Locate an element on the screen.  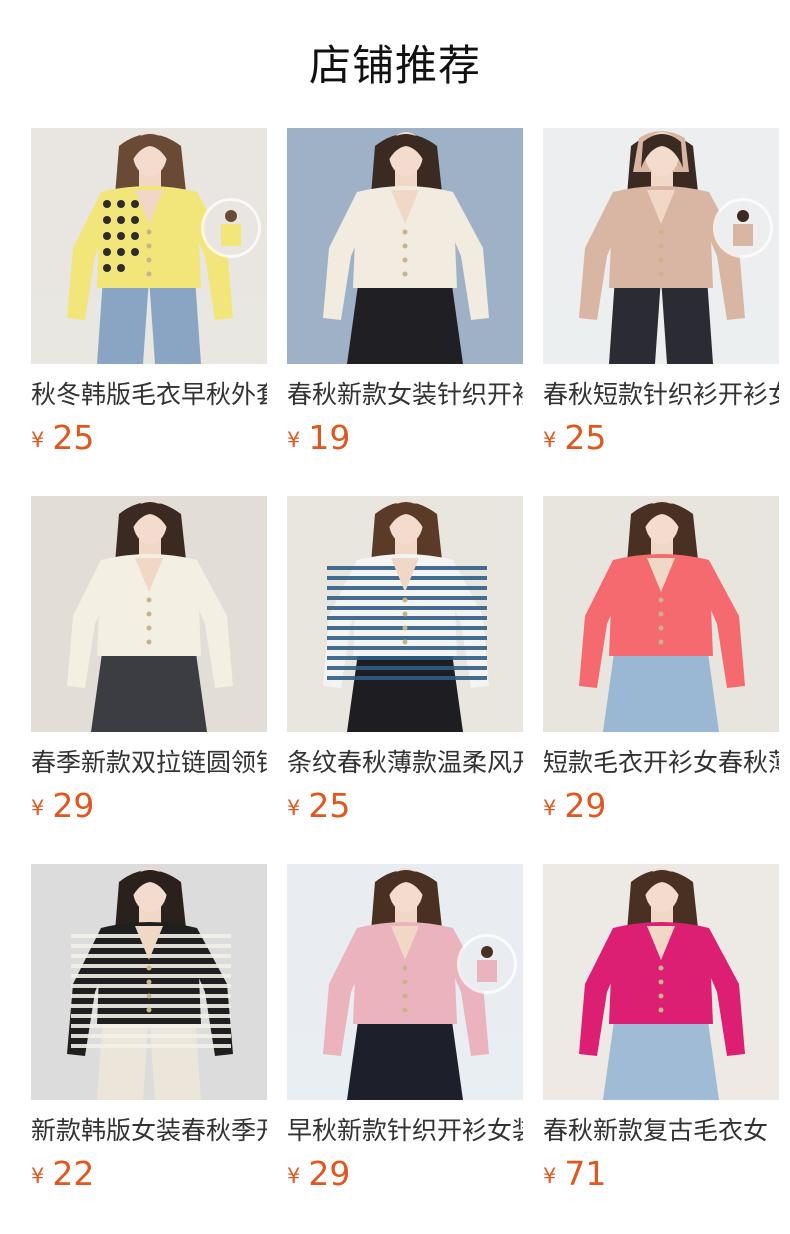
product-name: 新款韩版女装春秋季开衫 is located at coordinates (149, 1131).